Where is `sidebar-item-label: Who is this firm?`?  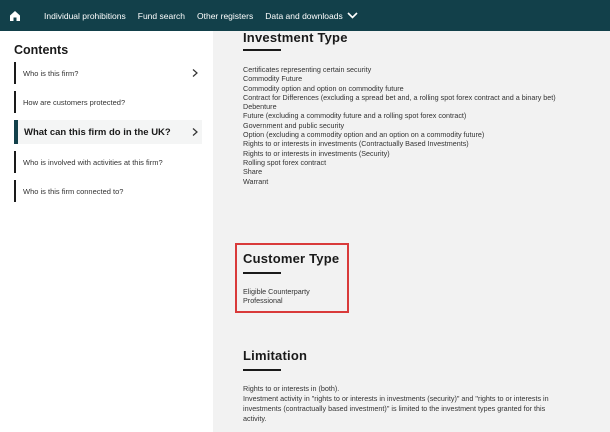
sidebar-item-label: Who is this firm? is located at coordinates (51, 73).